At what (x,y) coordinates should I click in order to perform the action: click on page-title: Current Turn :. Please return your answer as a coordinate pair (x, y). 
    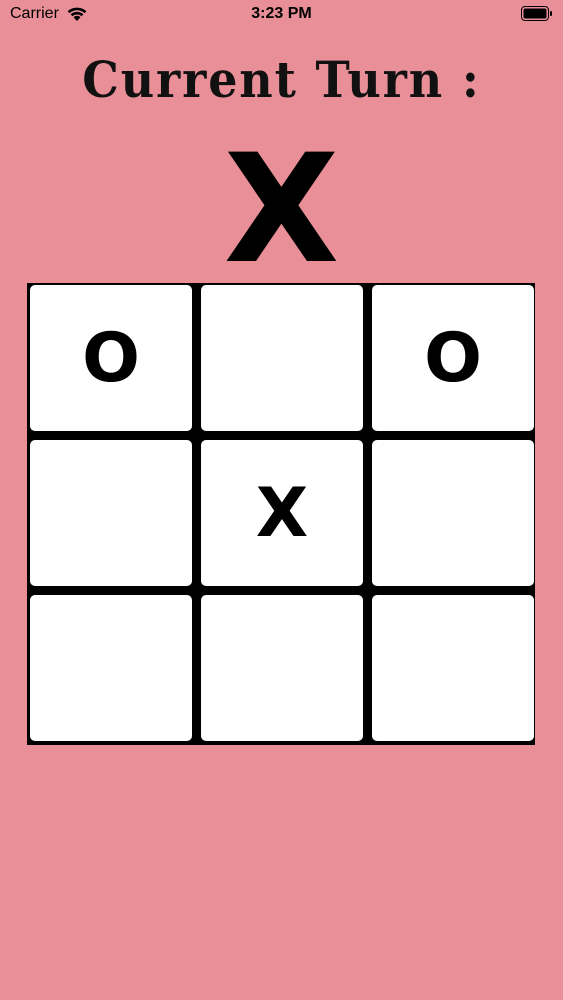
    Looking at the image, I should click on (281, 79).